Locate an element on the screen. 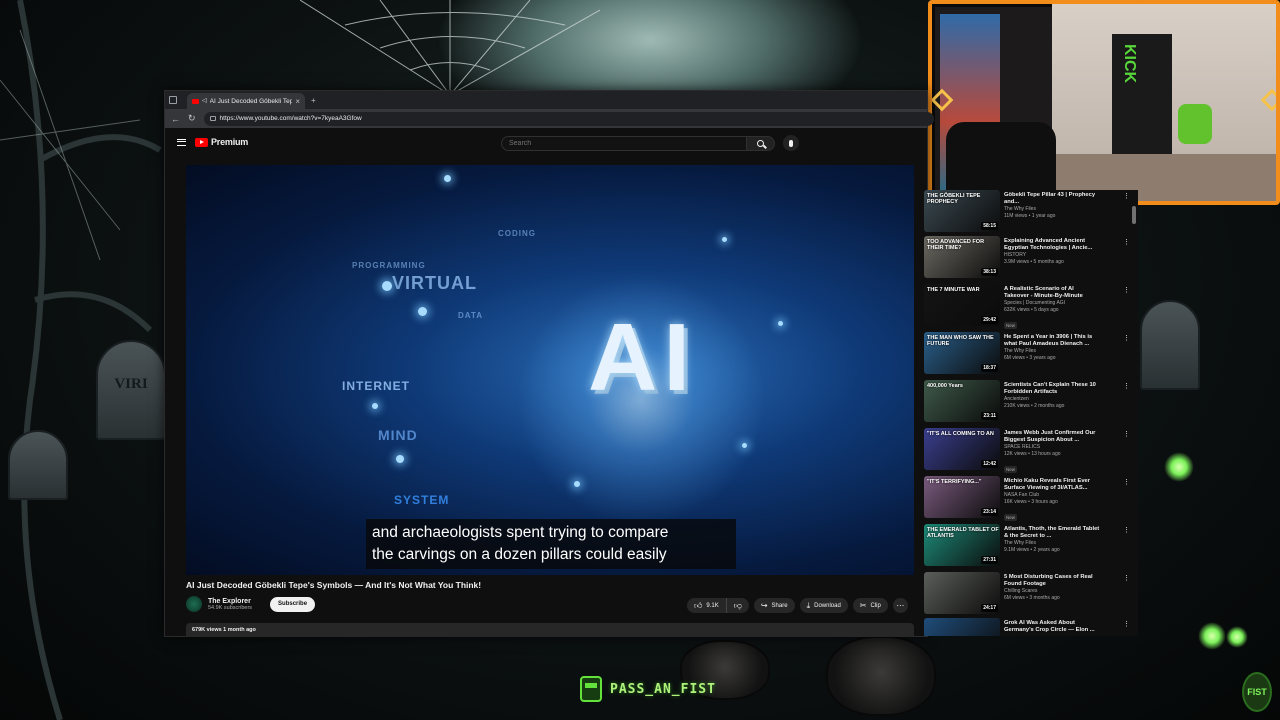  streamer-name: PASS_AN_FIST is located at coordinates (663, 689).